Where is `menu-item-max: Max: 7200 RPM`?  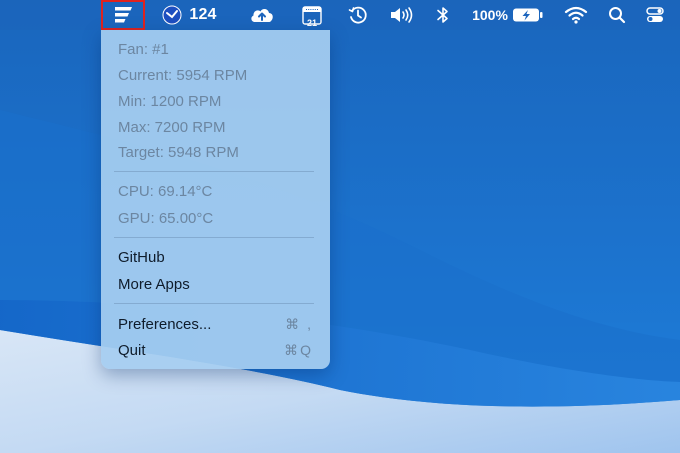
menu-item-max: Max: 7200 RPM is located at coordinates (215, 127).